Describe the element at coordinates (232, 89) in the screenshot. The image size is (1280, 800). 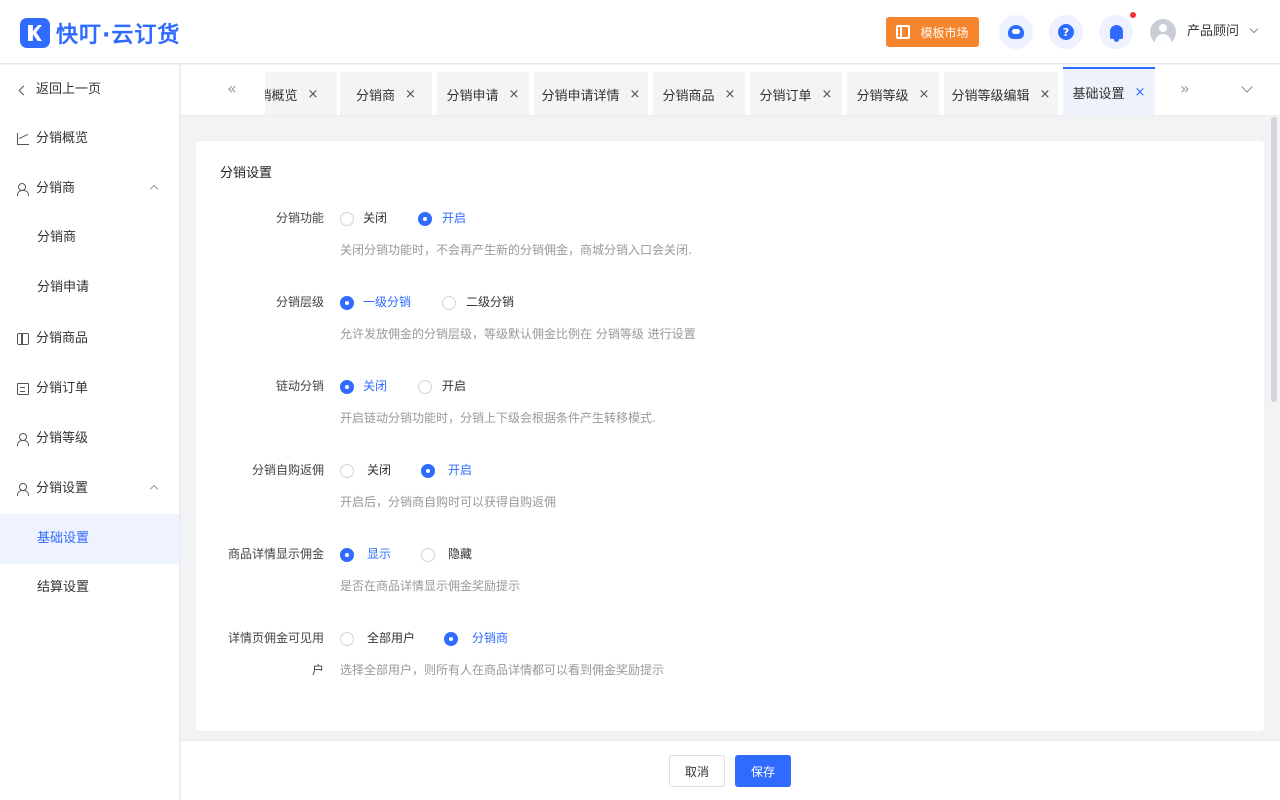
I see `tabs-scroll-left-icon: «` at that location.